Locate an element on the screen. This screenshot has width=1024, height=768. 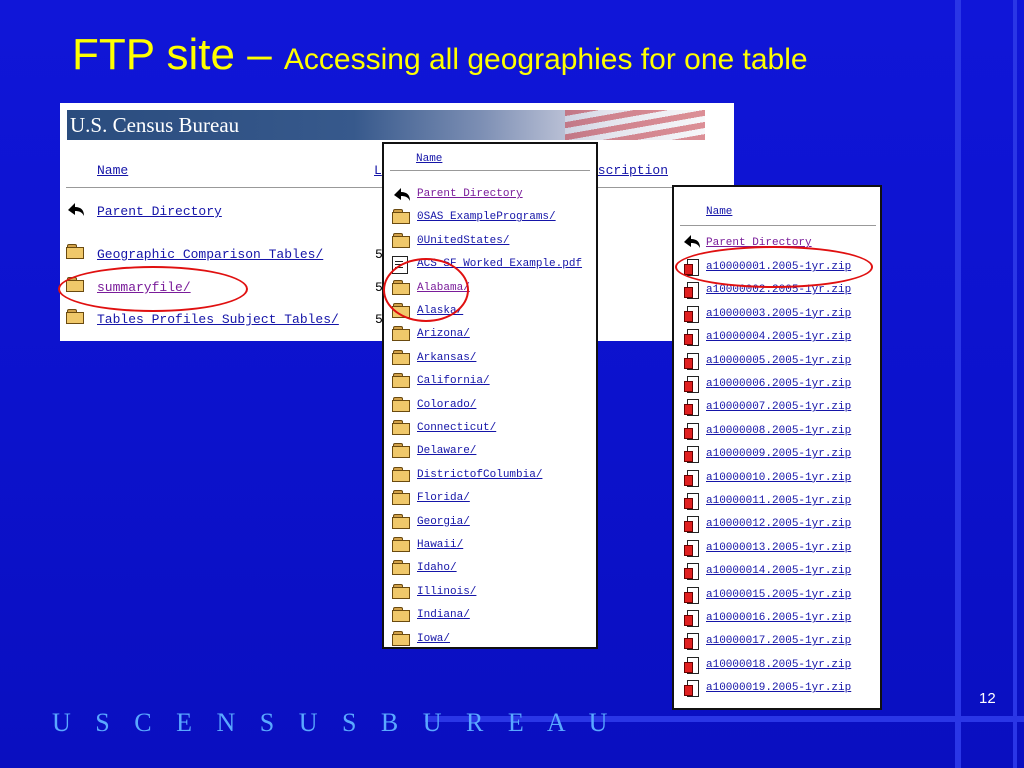
highlight-alabama is located at coordinates (426, 290).